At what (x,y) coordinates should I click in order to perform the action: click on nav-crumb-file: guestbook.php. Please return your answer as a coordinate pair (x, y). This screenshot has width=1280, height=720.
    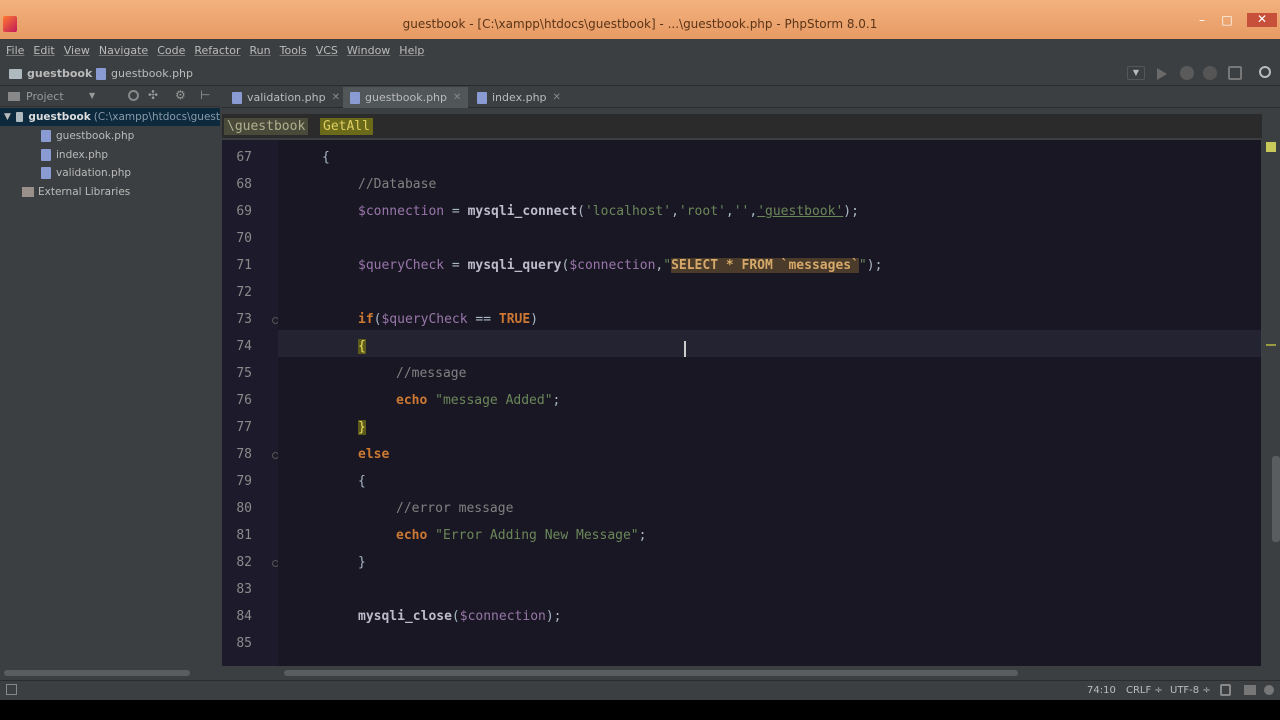
    Looking at the image, I should click on (144, 73).